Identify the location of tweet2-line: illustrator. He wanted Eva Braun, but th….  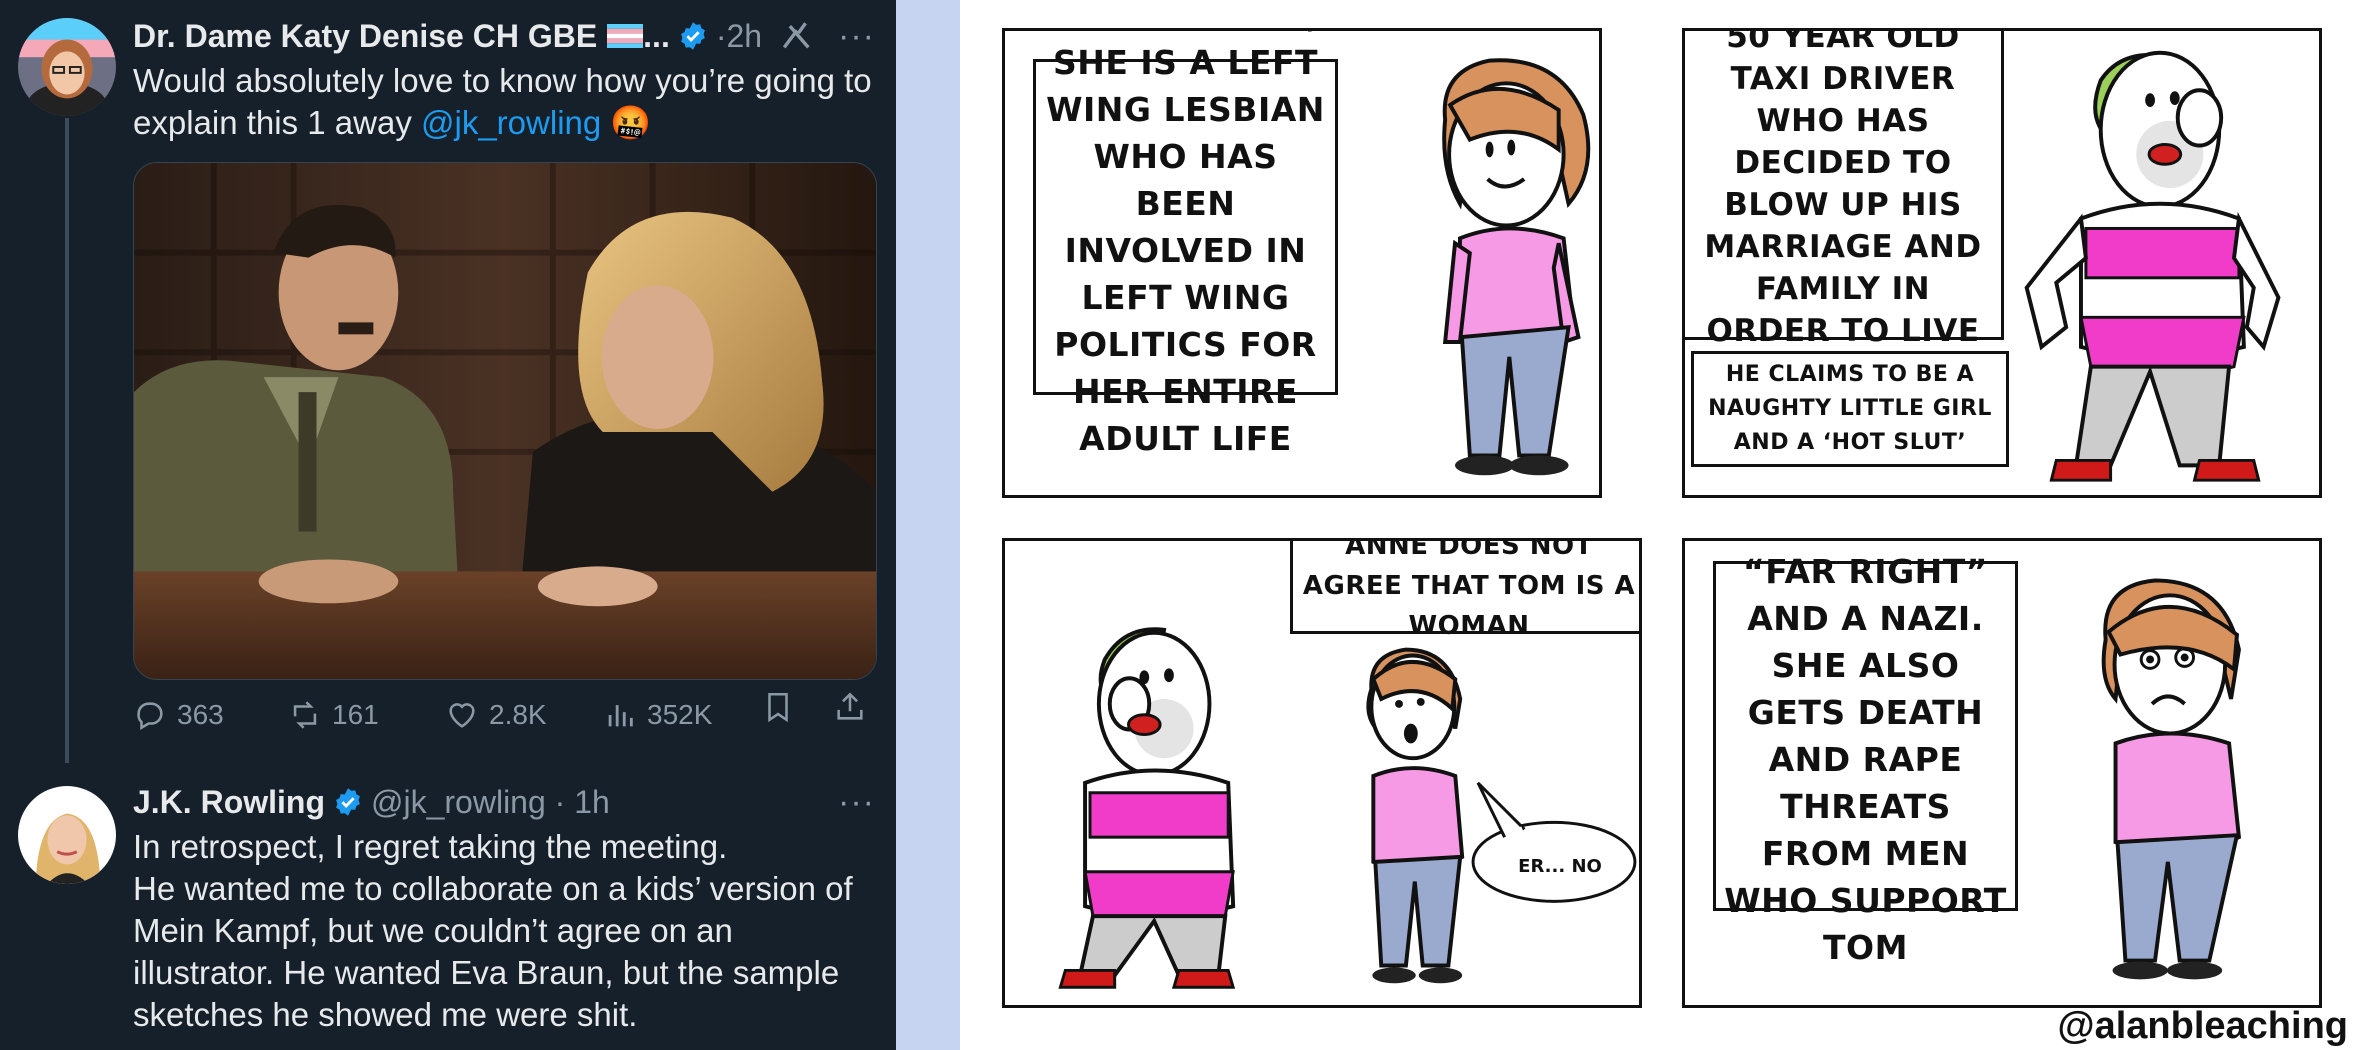
(486, 972).